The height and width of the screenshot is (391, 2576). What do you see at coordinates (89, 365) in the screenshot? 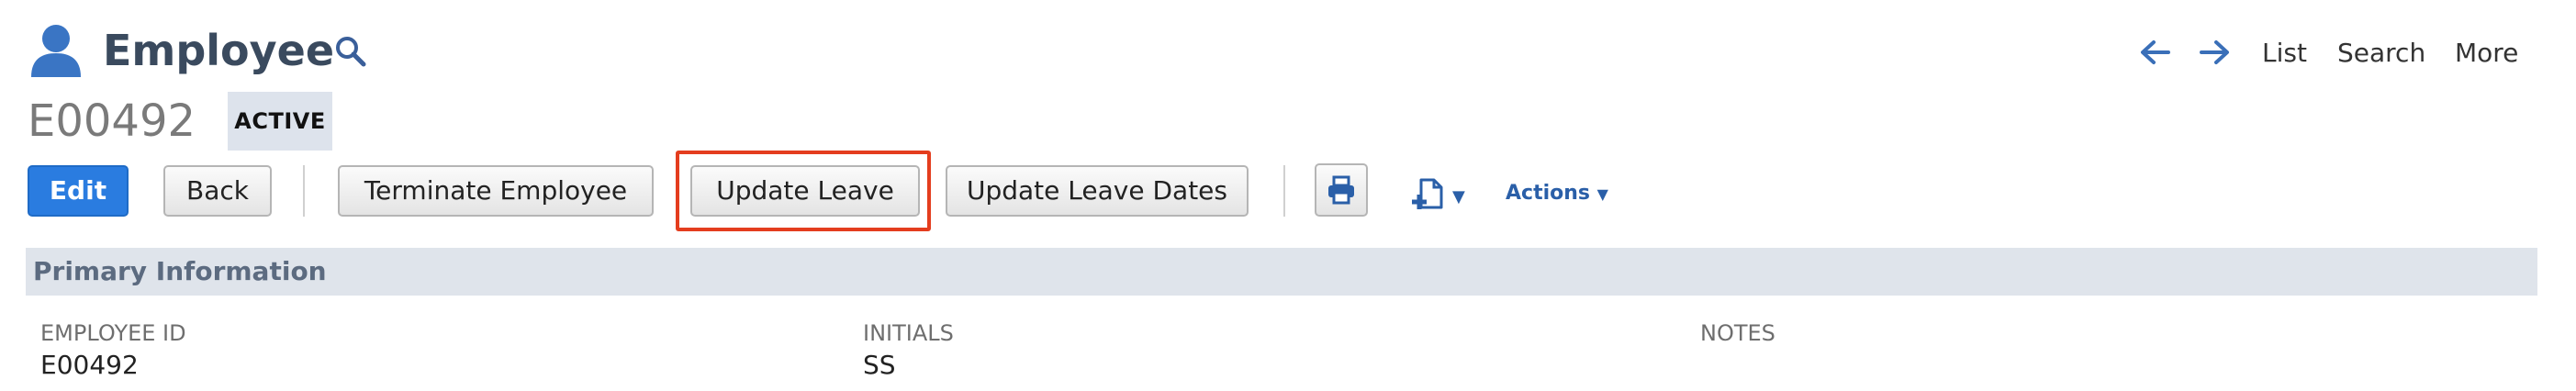
I see `employee-id-value: E00492` at bounding box center [89, 365].